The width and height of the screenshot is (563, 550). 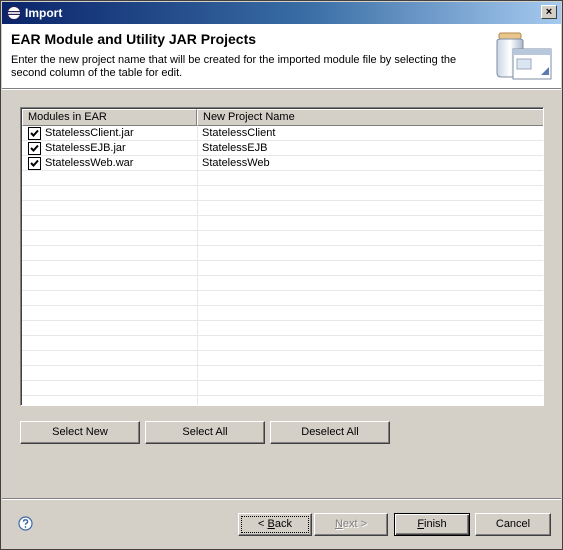 What do you see at coordinates (281, 89) in the screenshot?
I see `header-separator` at bounding box center [281, 89].